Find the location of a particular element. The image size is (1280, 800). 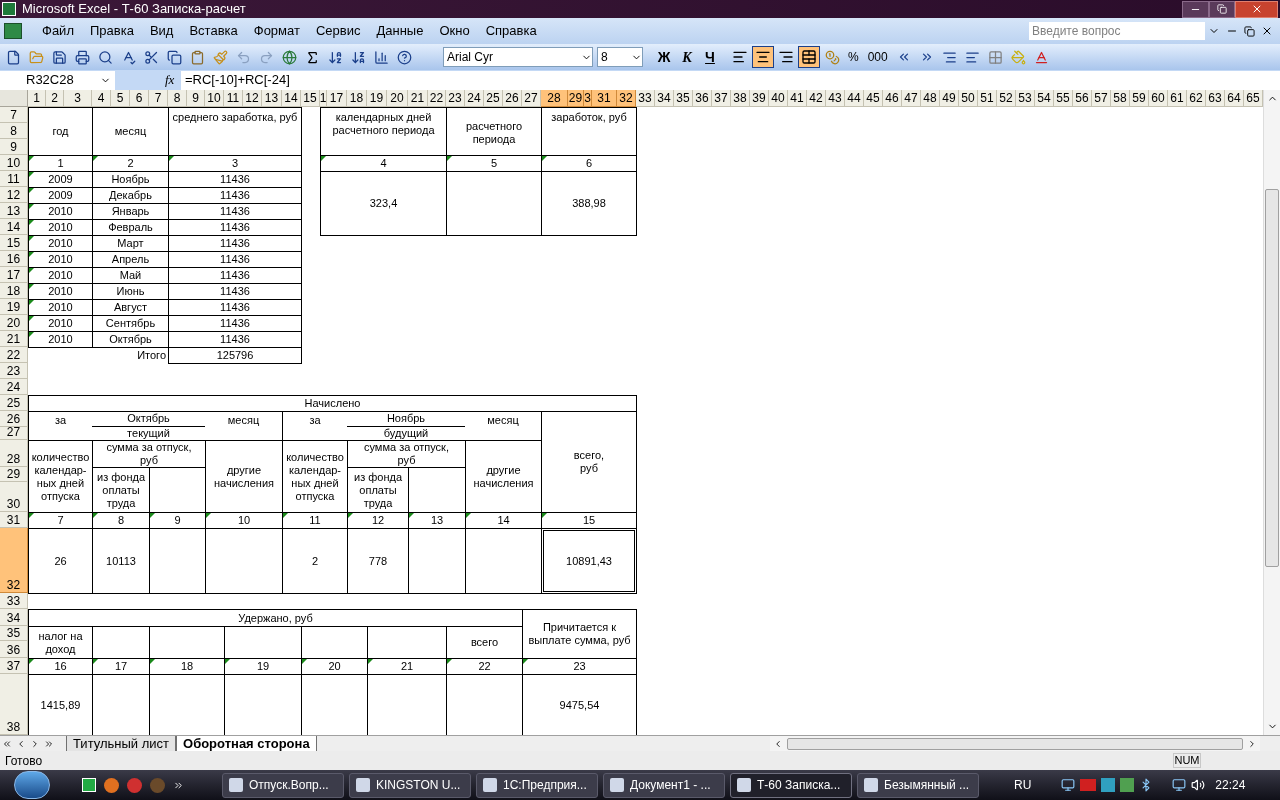

row-header: 38 is located at coordinates (14, 704).